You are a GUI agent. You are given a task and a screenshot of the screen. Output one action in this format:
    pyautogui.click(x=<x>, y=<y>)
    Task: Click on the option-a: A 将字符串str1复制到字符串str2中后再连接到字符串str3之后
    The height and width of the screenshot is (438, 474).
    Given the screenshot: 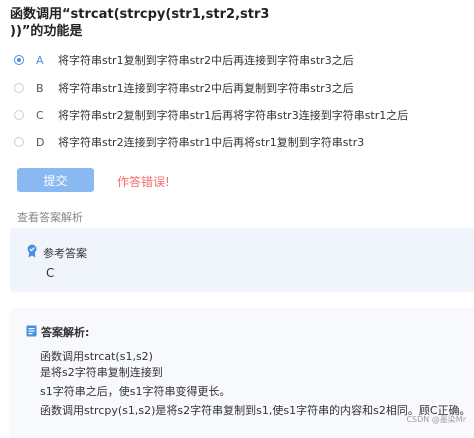 What is the action you would take?
    pyautogui.click(x=184, y=60)
    